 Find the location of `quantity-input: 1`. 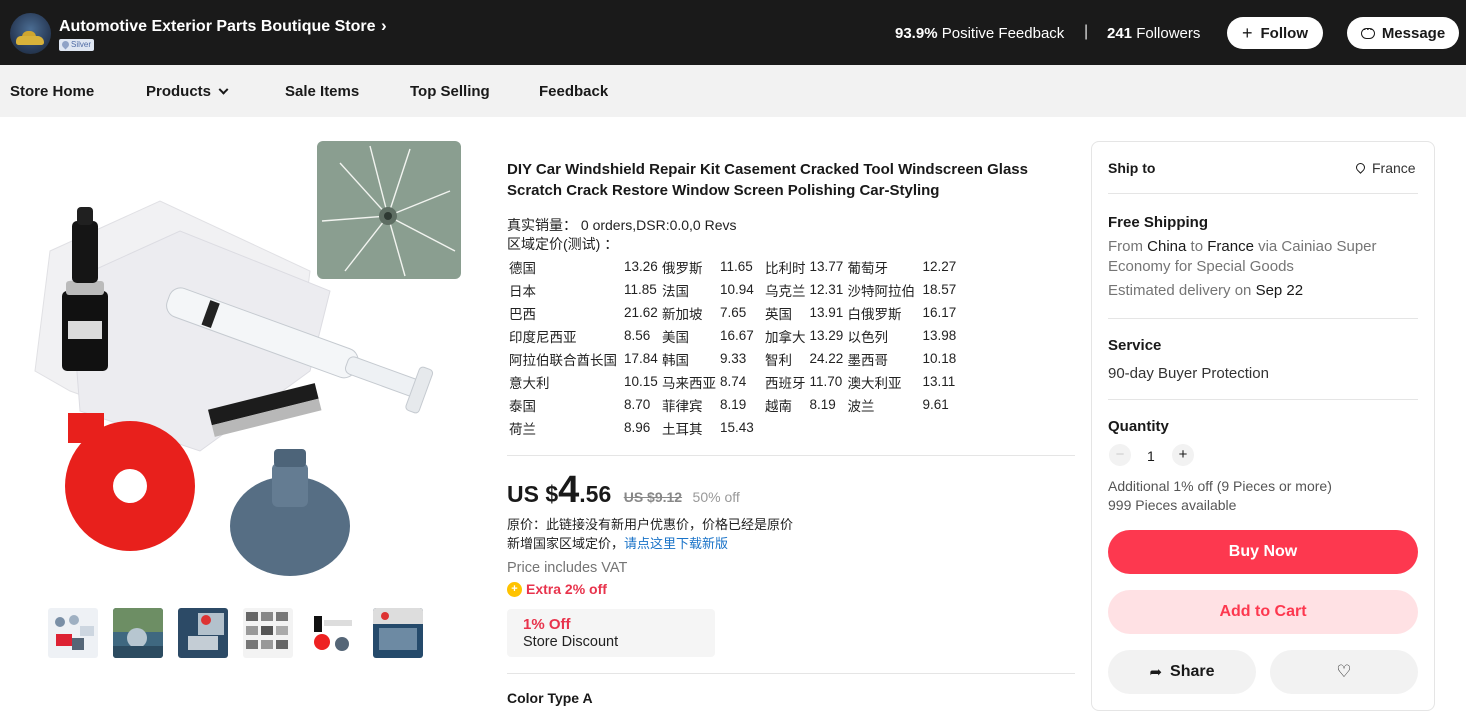

quantity-input: 1 is located at coordinates (1151, 456).